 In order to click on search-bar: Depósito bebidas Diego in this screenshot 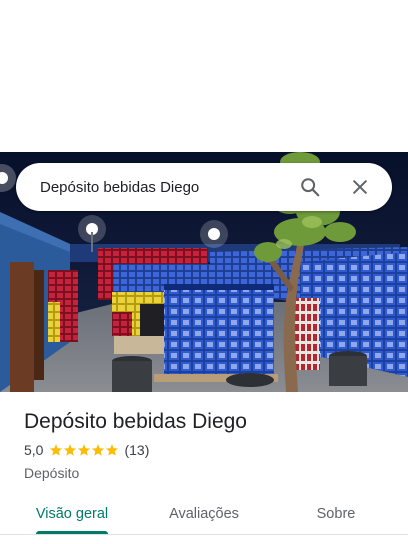, I will do `click(204, 187)`.